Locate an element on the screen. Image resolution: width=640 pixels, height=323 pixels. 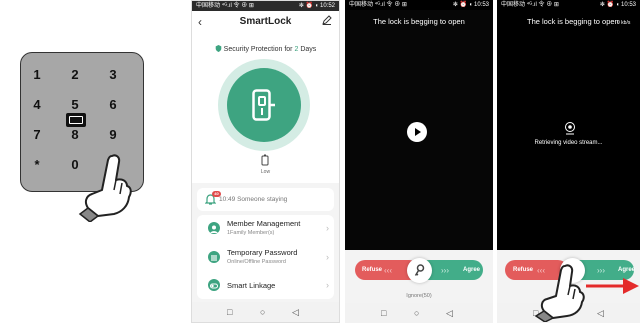
status-right: ✻ ⏰ ◖ 10:52 is located at coordinates (316, 6).